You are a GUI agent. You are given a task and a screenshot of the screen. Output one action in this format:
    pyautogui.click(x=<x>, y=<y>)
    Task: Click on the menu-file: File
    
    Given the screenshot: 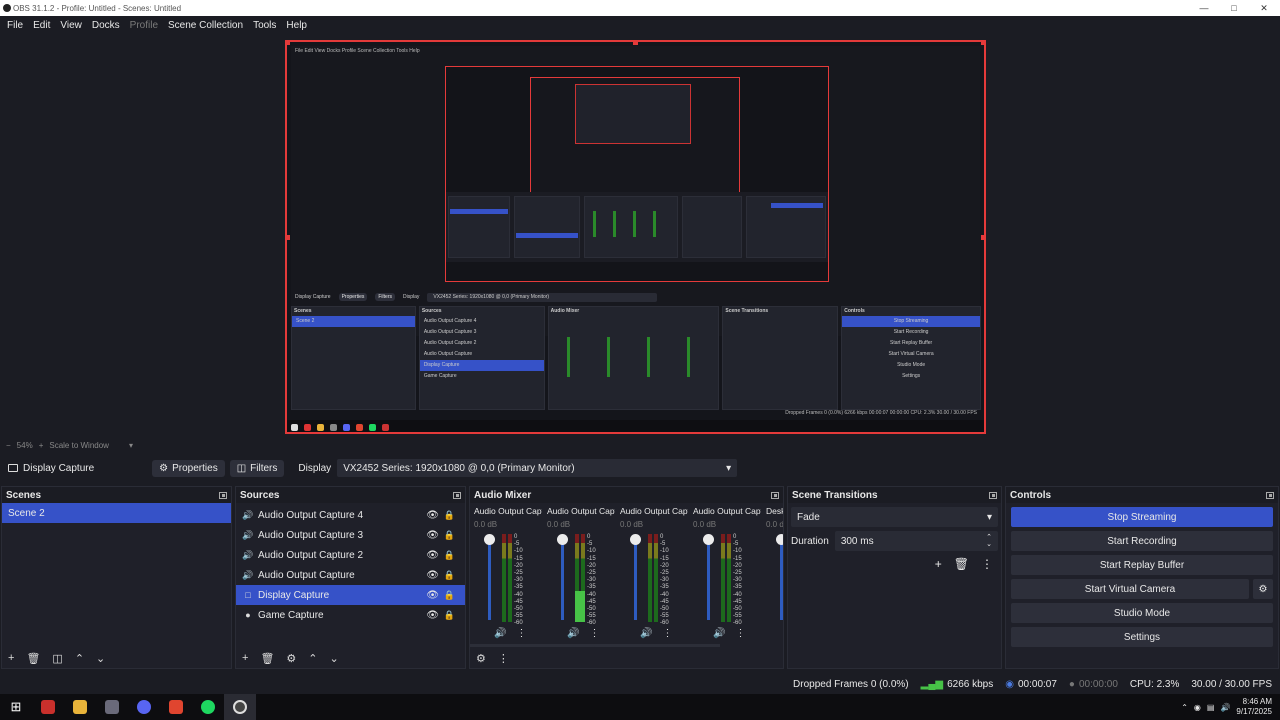 What is the action you would take?
    pyautogui.click(x=15, y=25)
    